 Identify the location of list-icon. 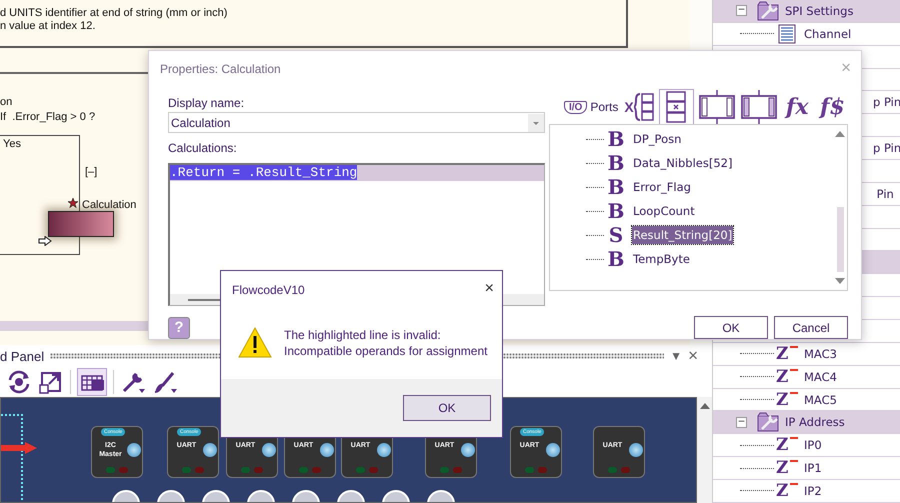
(787, 34).